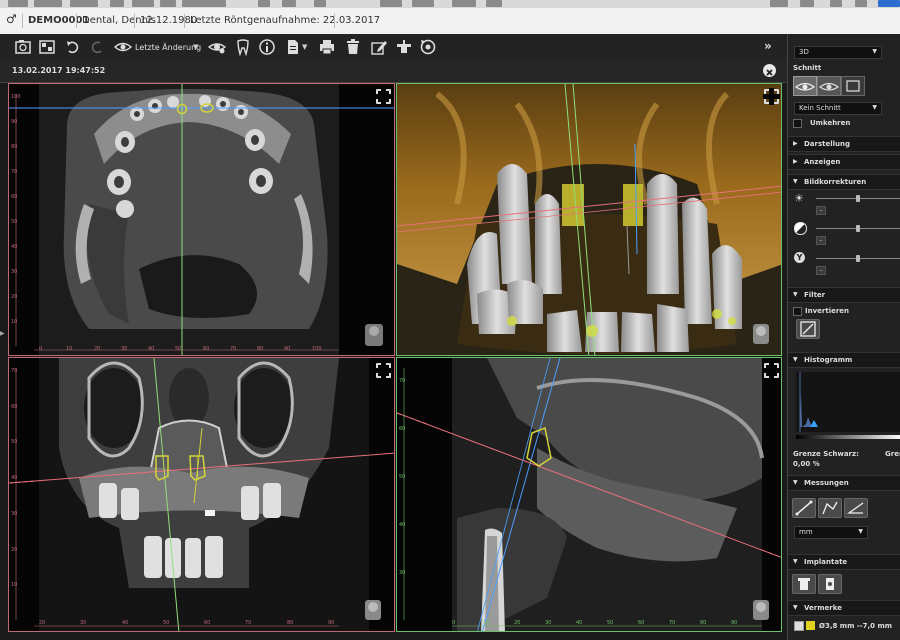 The width and height of the screenshot is (900, 640). I want to click on implant-library-button, so click(830, 584).